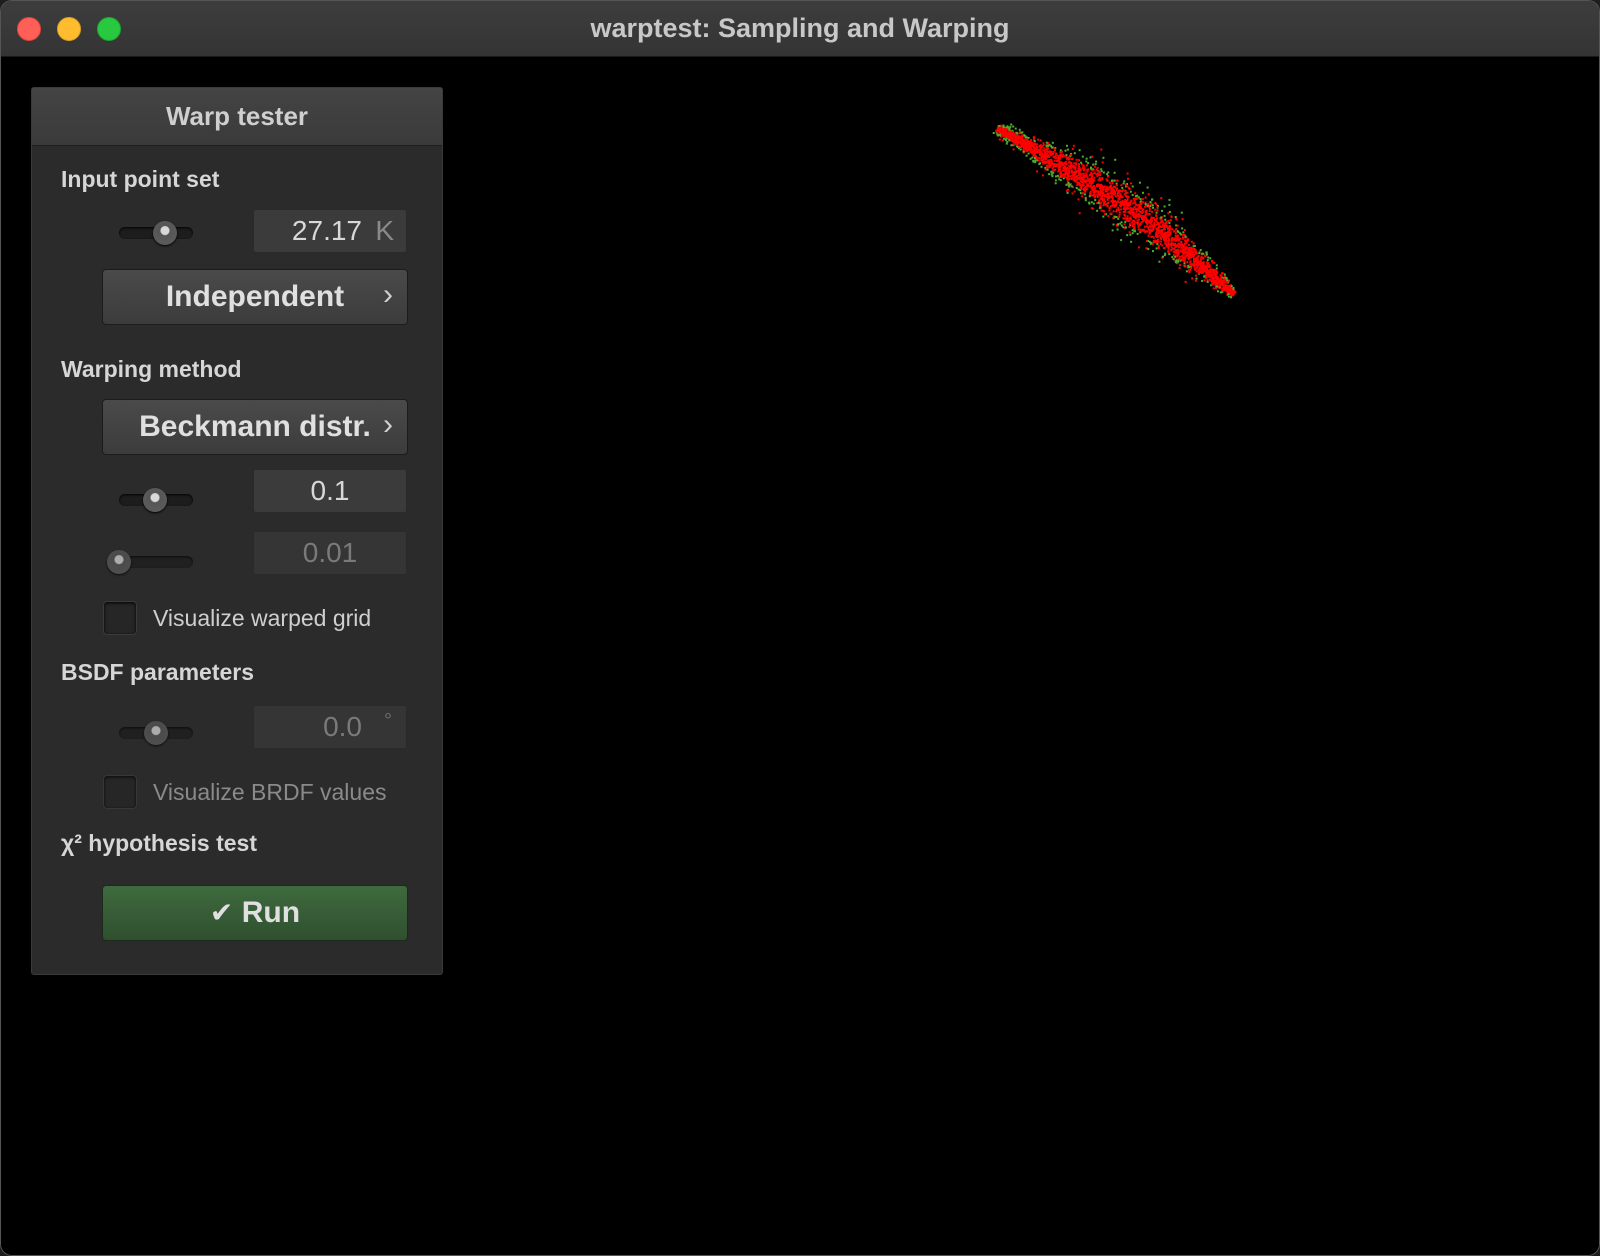  I want to click on point-count-field: 27.17 K, so click(330, 231).